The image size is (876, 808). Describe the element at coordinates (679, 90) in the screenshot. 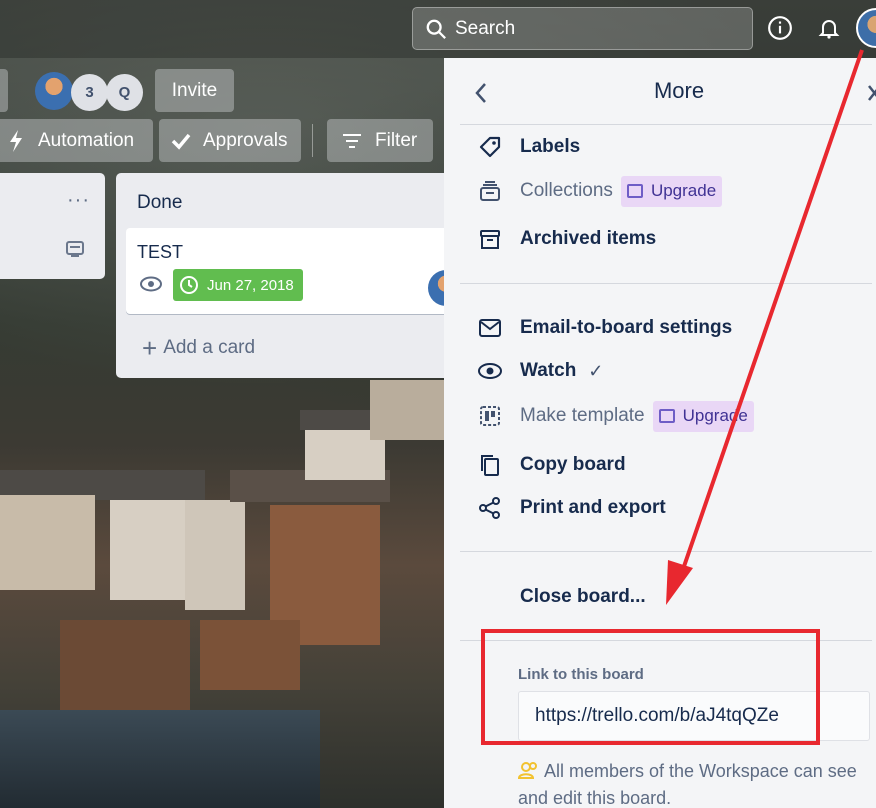

I see `panel-title: More` at that location.